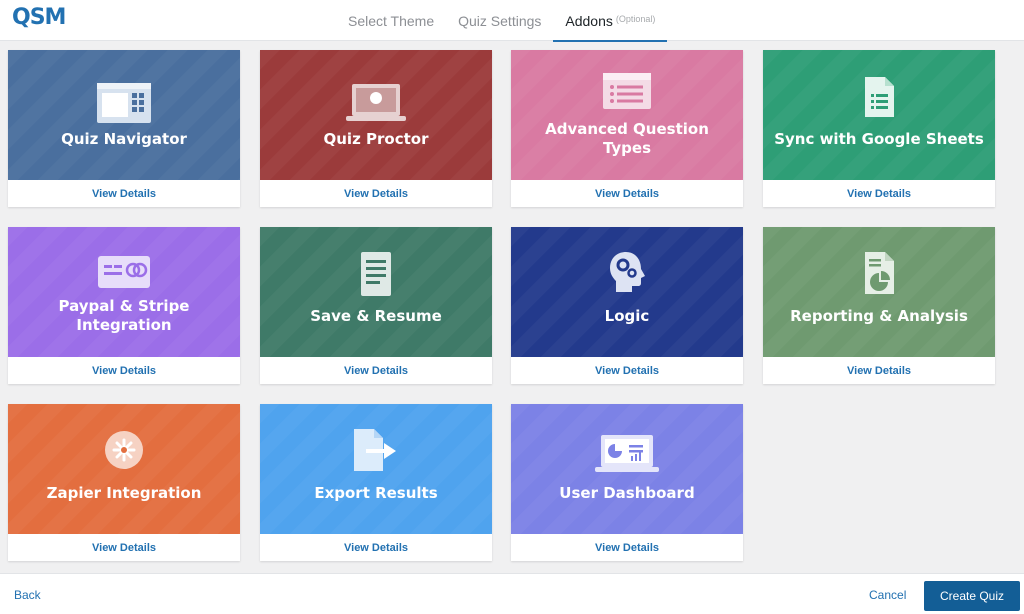 Image resolution: width=1024 pixels, height=614 pixels. Describe the element at coordinates (375, 450) in the screenshot. I see `export-file-icon` at that location.